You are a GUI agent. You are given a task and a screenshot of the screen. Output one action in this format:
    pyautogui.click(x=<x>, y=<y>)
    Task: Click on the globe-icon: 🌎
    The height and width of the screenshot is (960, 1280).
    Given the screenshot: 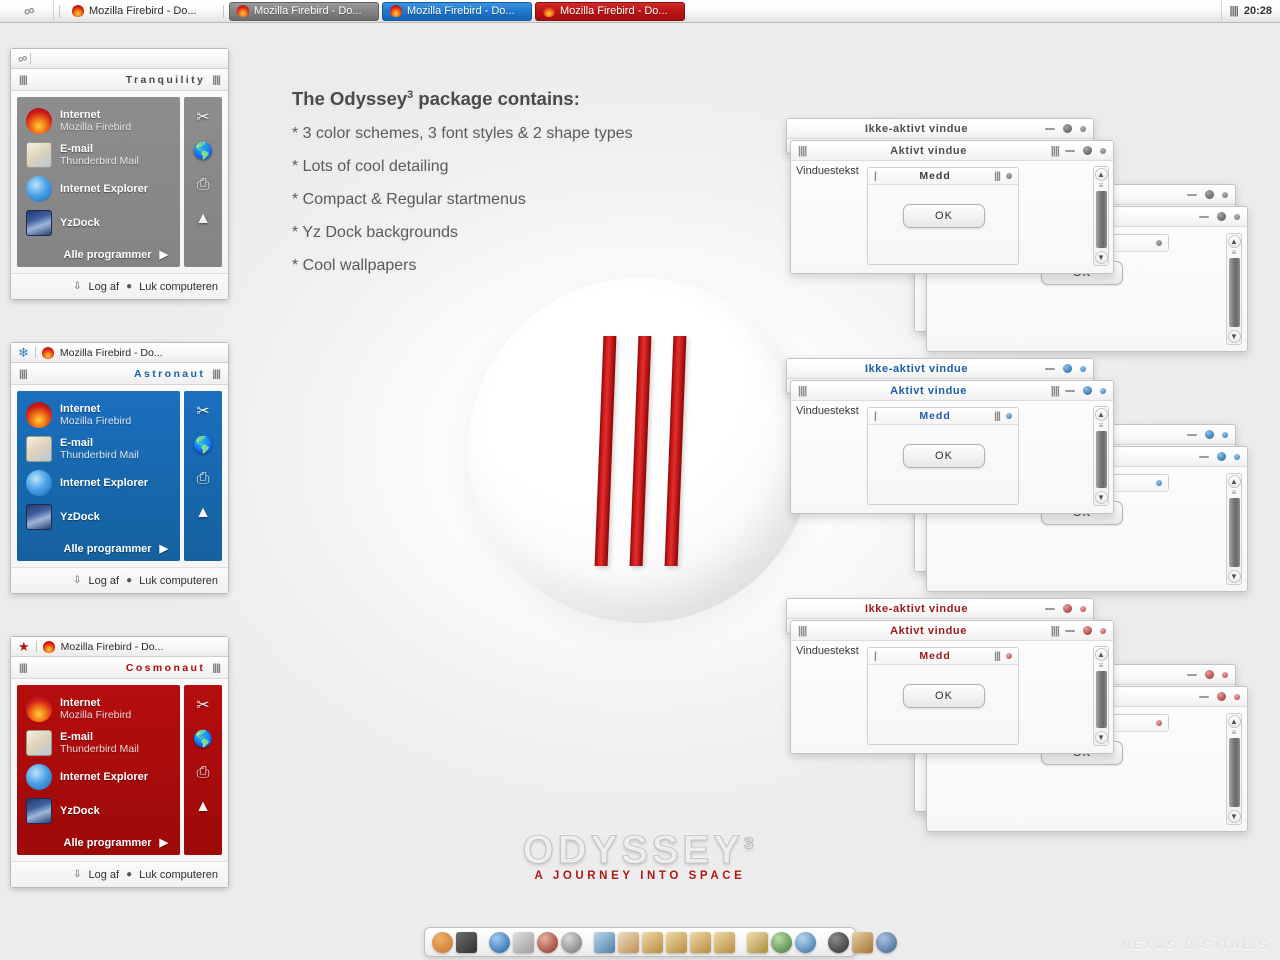 What is the action you would take?
    pyautogui.click(x=203, y=739)
    